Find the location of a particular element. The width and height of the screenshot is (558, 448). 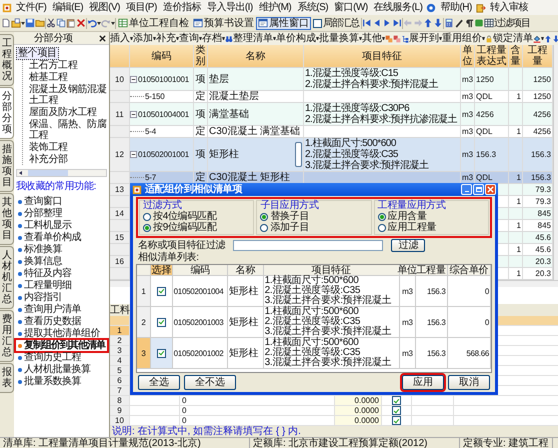

table-cell: 845 is located at coordinates (544, 225).